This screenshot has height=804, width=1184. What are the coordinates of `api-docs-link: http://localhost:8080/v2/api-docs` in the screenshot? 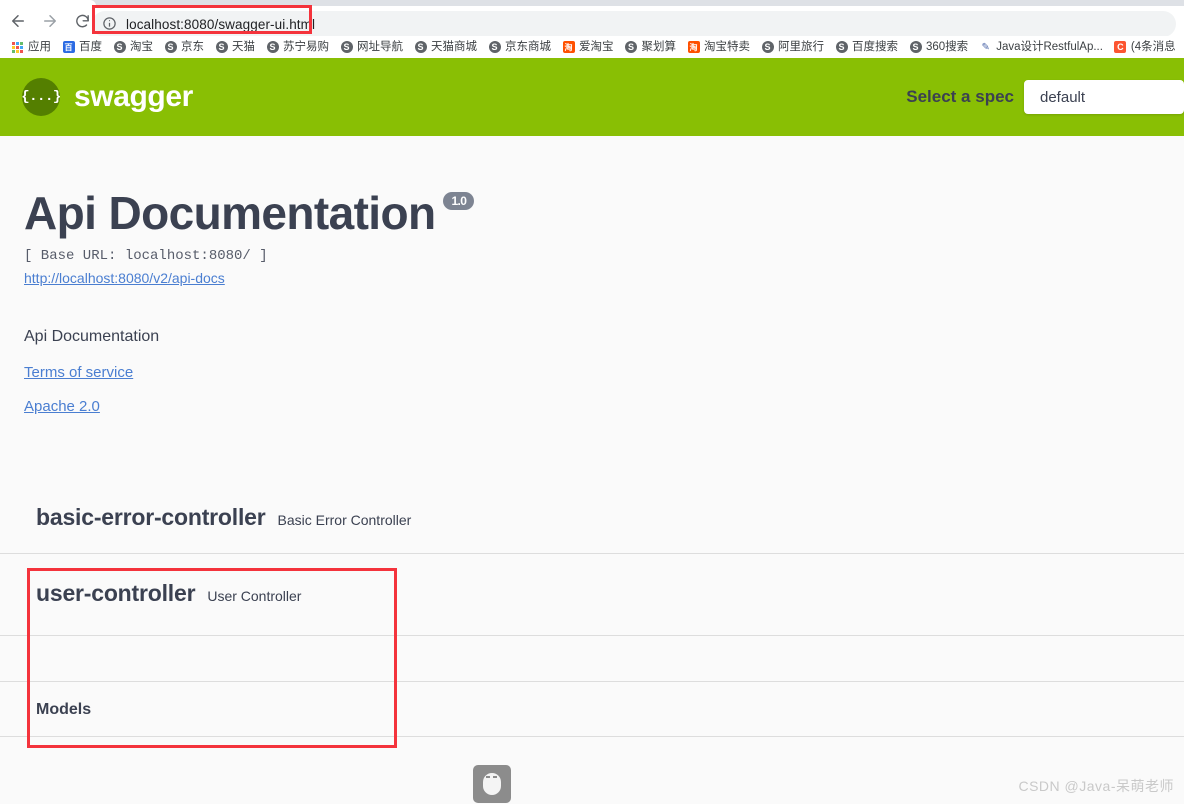 It's located at (249, 278).